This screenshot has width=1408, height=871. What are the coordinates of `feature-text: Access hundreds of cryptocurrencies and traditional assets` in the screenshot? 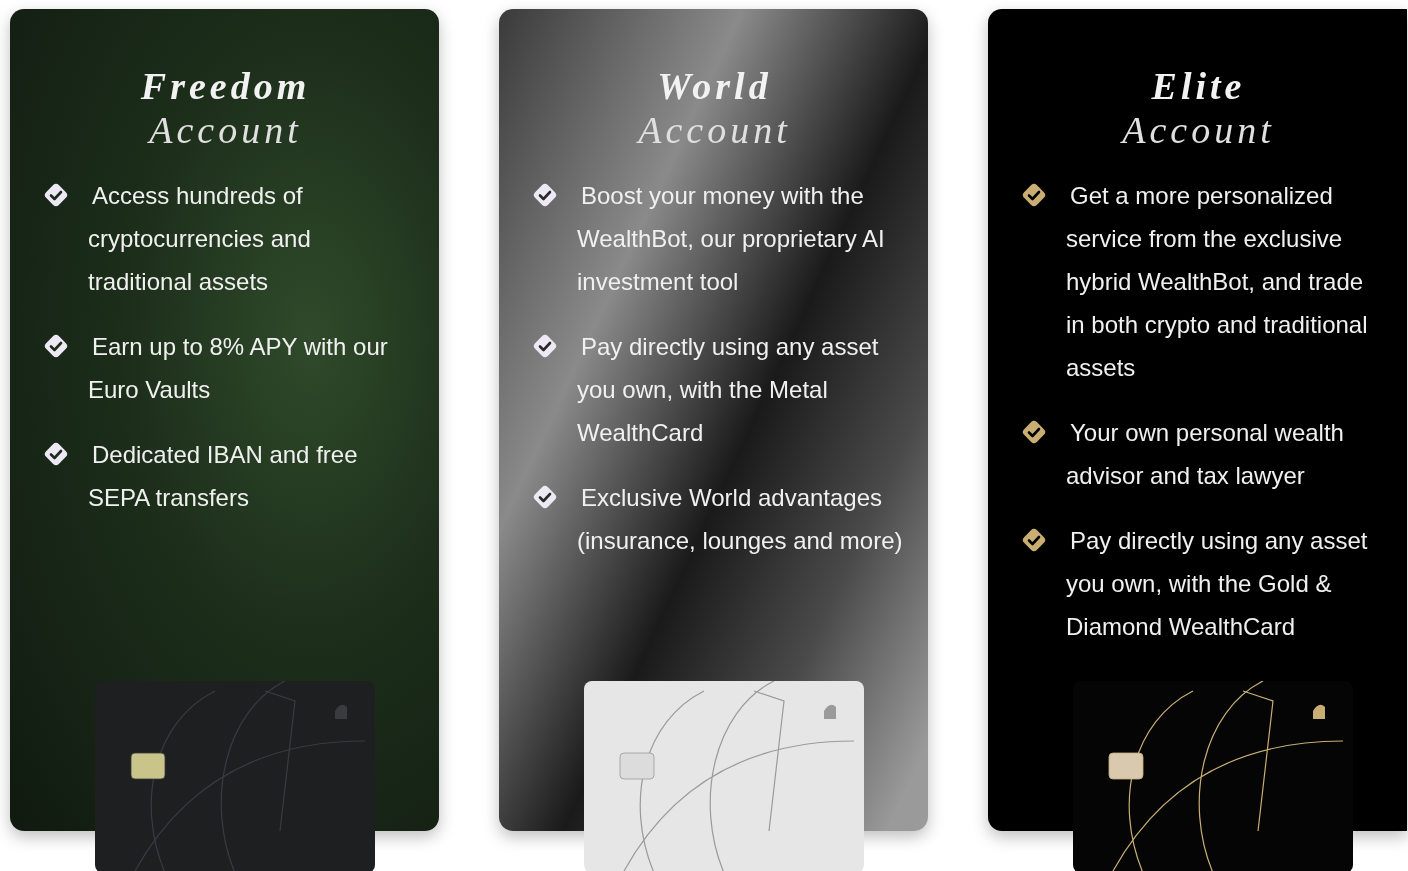 It's located at (199, 238).